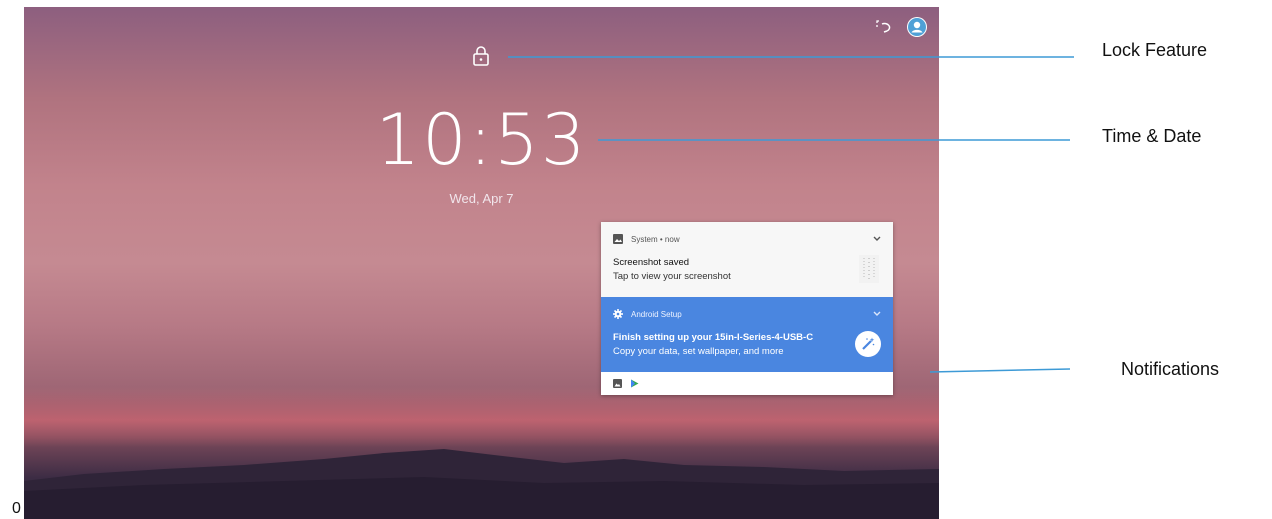 This screenshot has width=1272, height=519. I want to click on screenshot-thumbnail, so click(869, 269).